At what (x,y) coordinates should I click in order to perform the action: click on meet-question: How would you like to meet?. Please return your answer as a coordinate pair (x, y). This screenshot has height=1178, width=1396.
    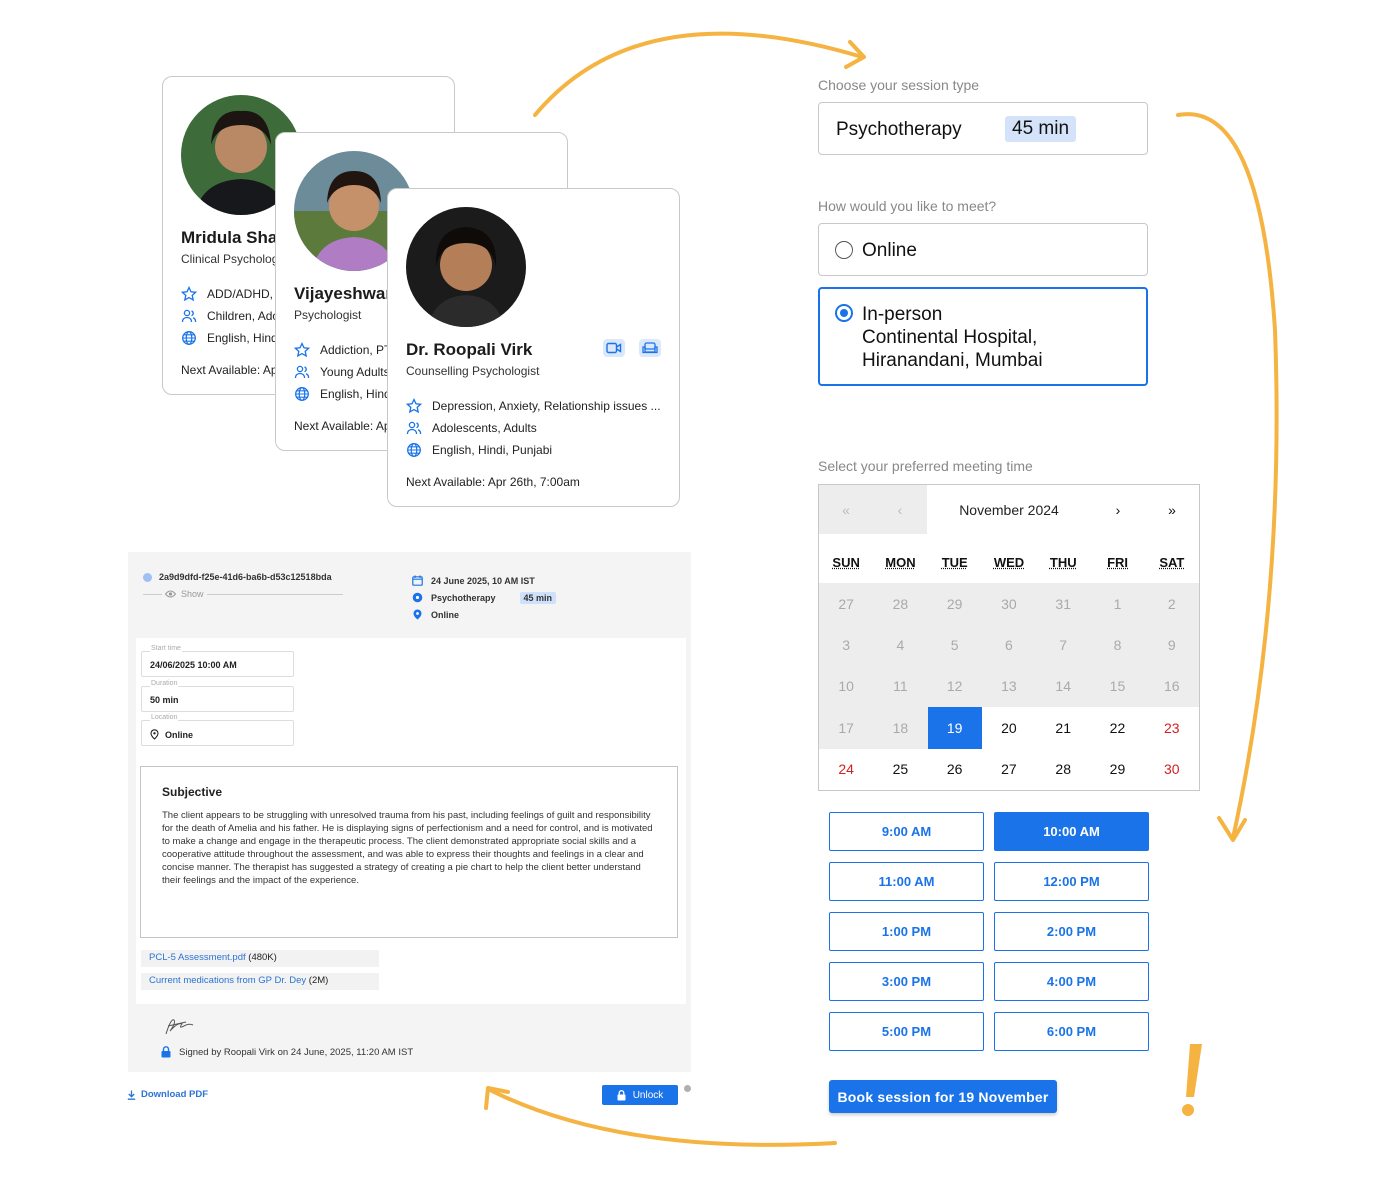
    Looking at the image, I should click on (907, 206).